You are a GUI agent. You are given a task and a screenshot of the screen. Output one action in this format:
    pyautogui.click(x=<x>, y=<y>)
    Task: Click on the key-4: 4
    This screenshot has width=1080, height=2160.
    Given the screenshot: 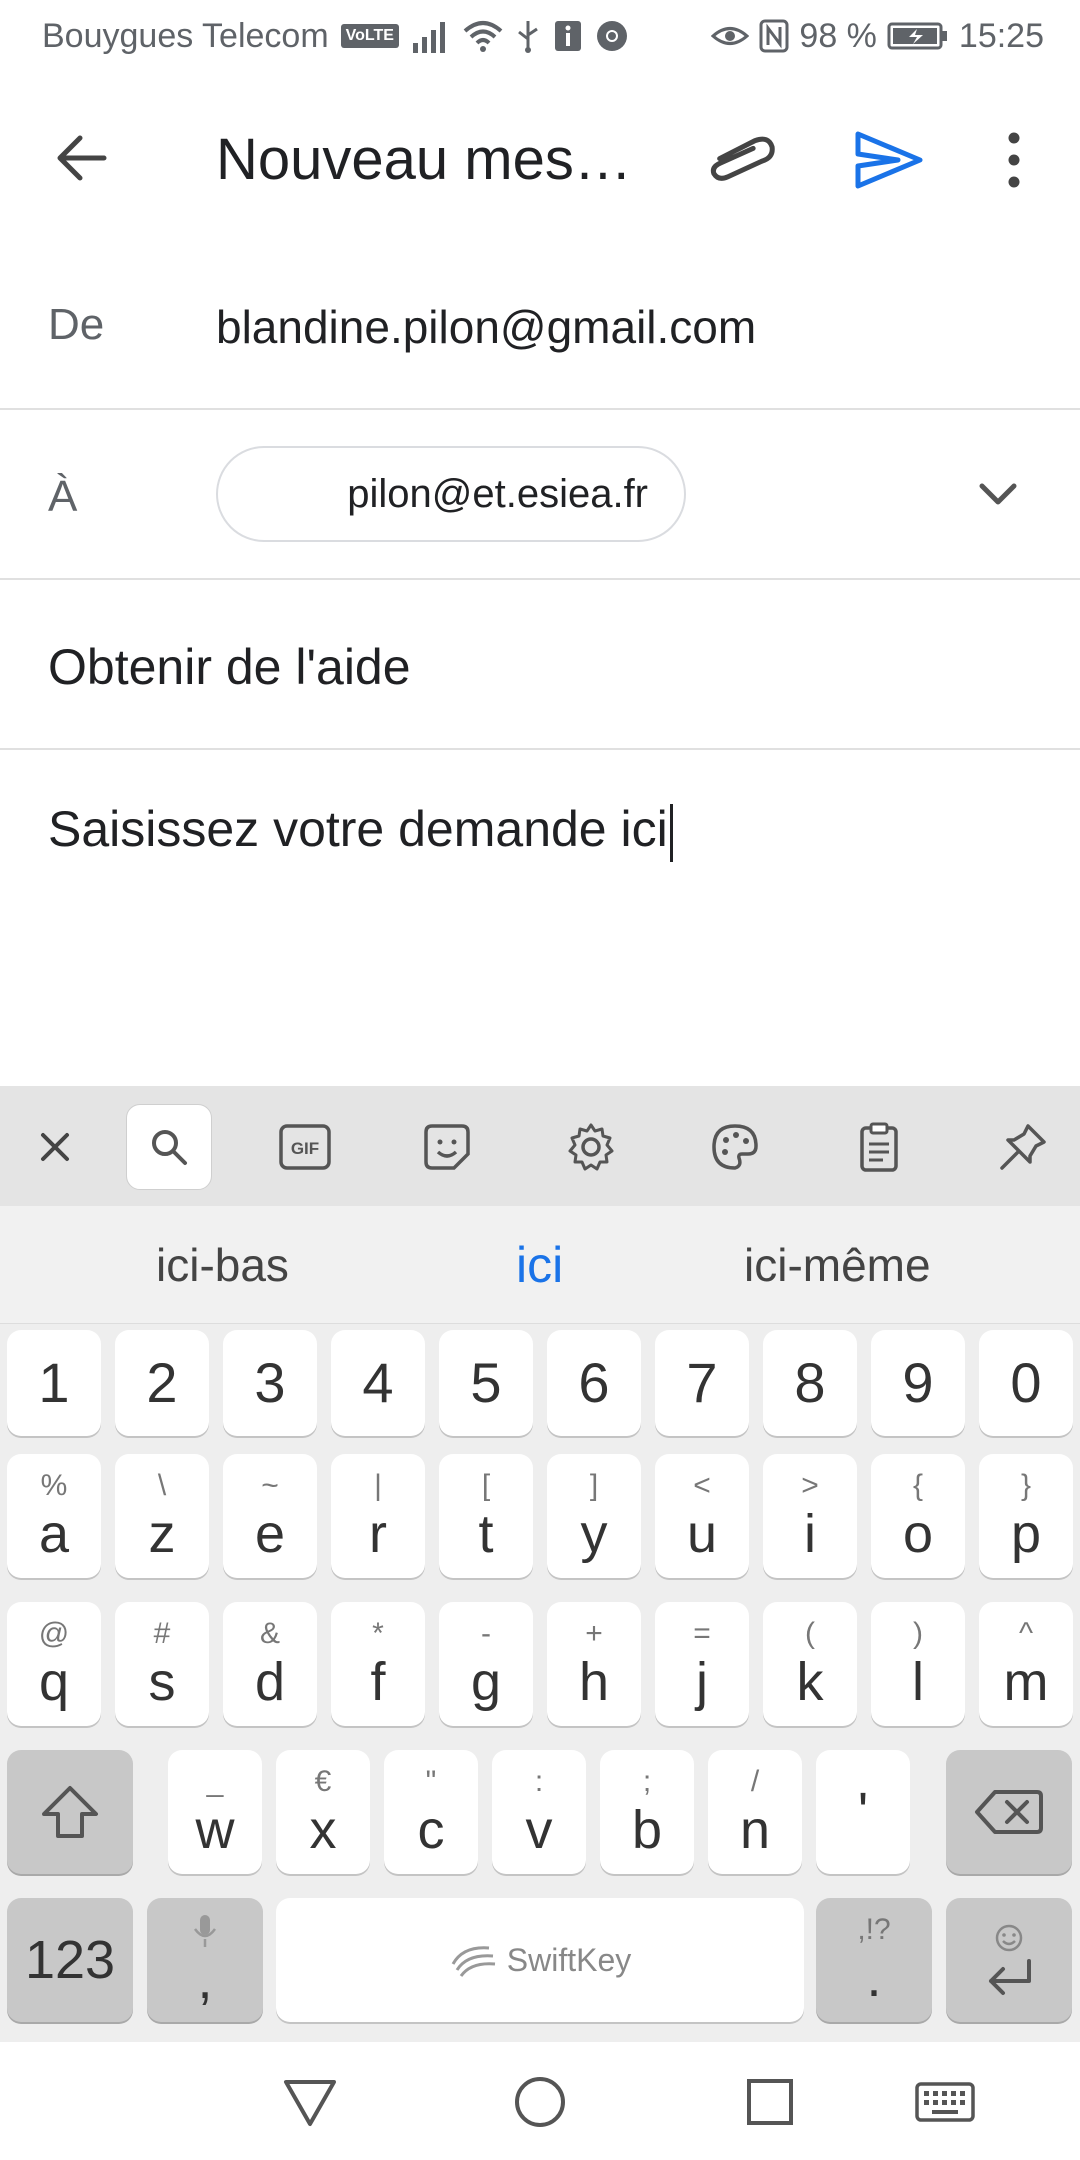 What is the action you would take?
    pyautogui.click(x=378, y=1383)
    